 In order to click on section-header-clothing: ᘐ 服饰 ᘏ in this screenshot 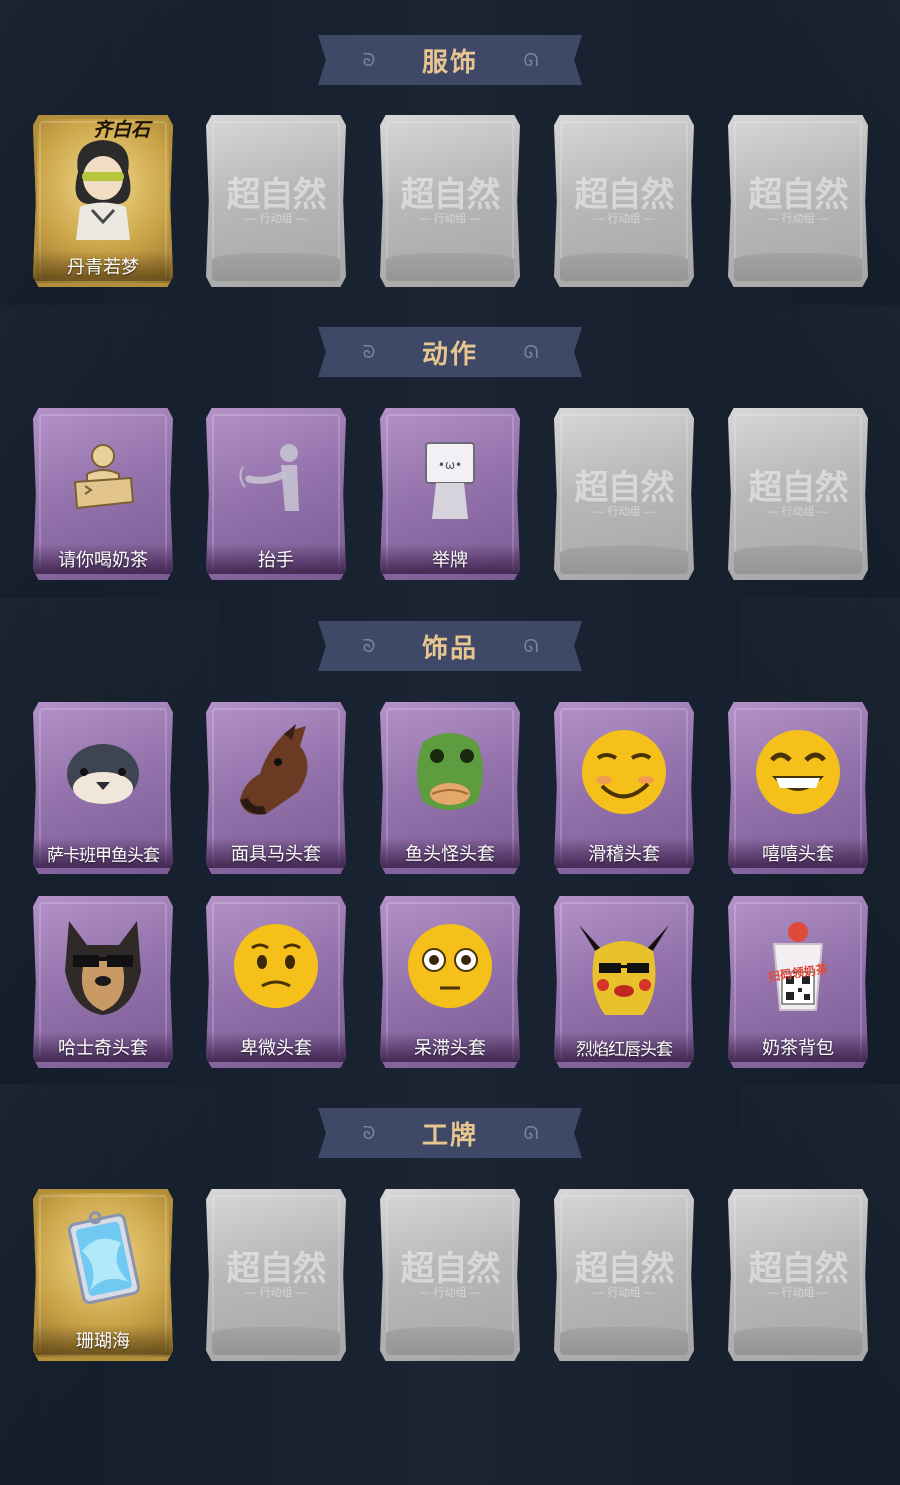, I will do `click(450, 60)`.